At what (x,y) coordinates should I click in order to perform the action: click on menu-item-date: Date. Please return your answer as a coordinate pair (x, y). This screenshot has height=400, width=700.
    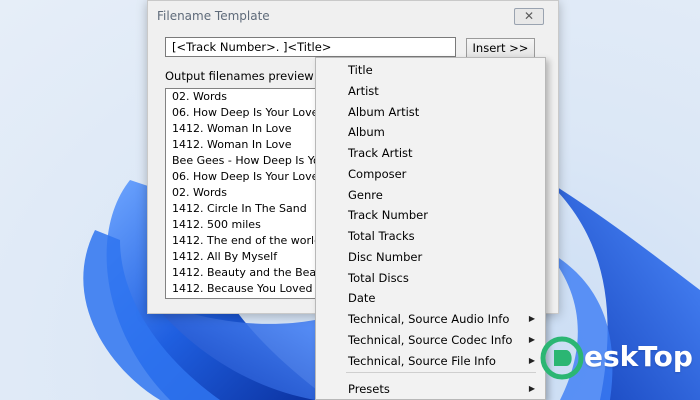
    Looking at the image, I should click on (430, 298).